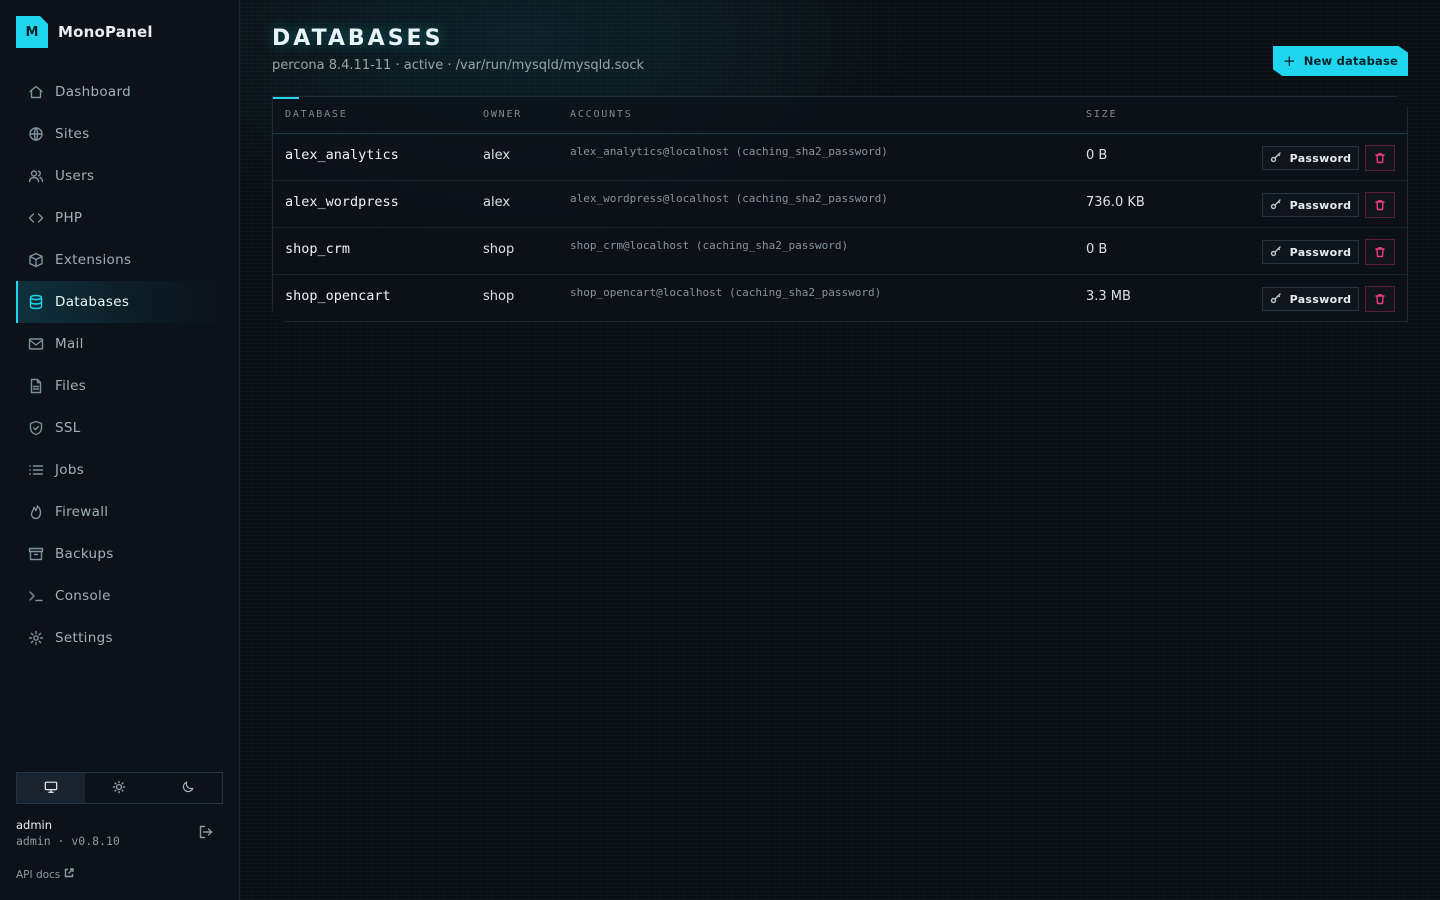 This screenshot has height=900, width=1440. I want to click on sidebar-item-label: Dashboard, so click(93, 92).